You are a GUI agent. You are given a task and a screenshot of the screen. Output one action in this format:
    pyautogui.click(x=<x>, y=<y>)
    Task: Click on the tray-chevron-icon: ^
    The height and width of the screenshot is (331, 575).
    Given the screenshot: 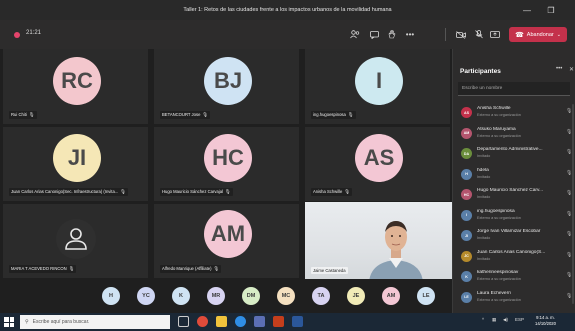 What is the action you would take?
    pyautogui.click(x=483, y=319)
    